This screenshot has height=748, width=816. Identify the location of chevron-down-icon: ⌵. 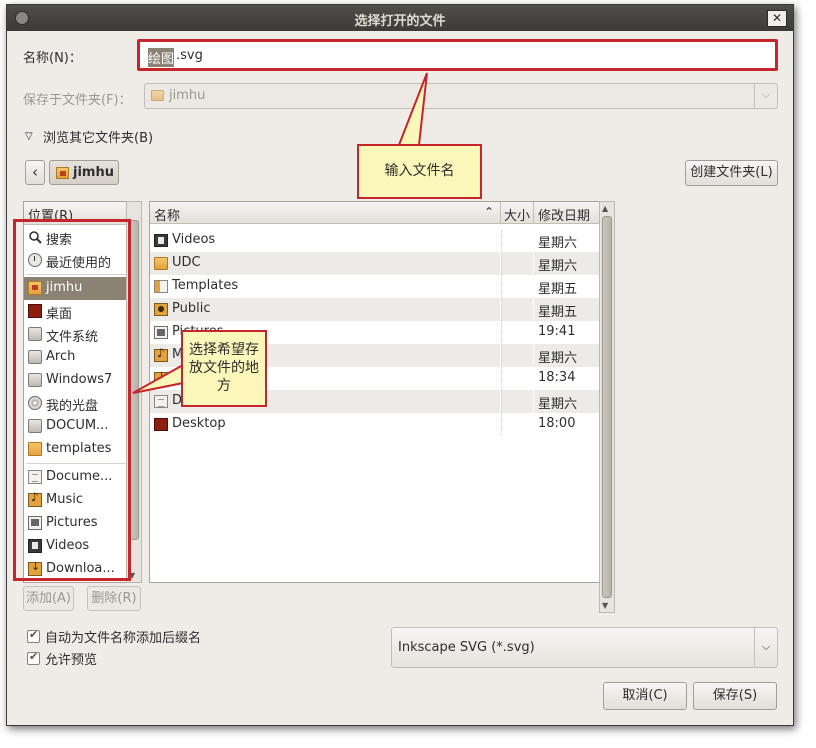
(765, 647).